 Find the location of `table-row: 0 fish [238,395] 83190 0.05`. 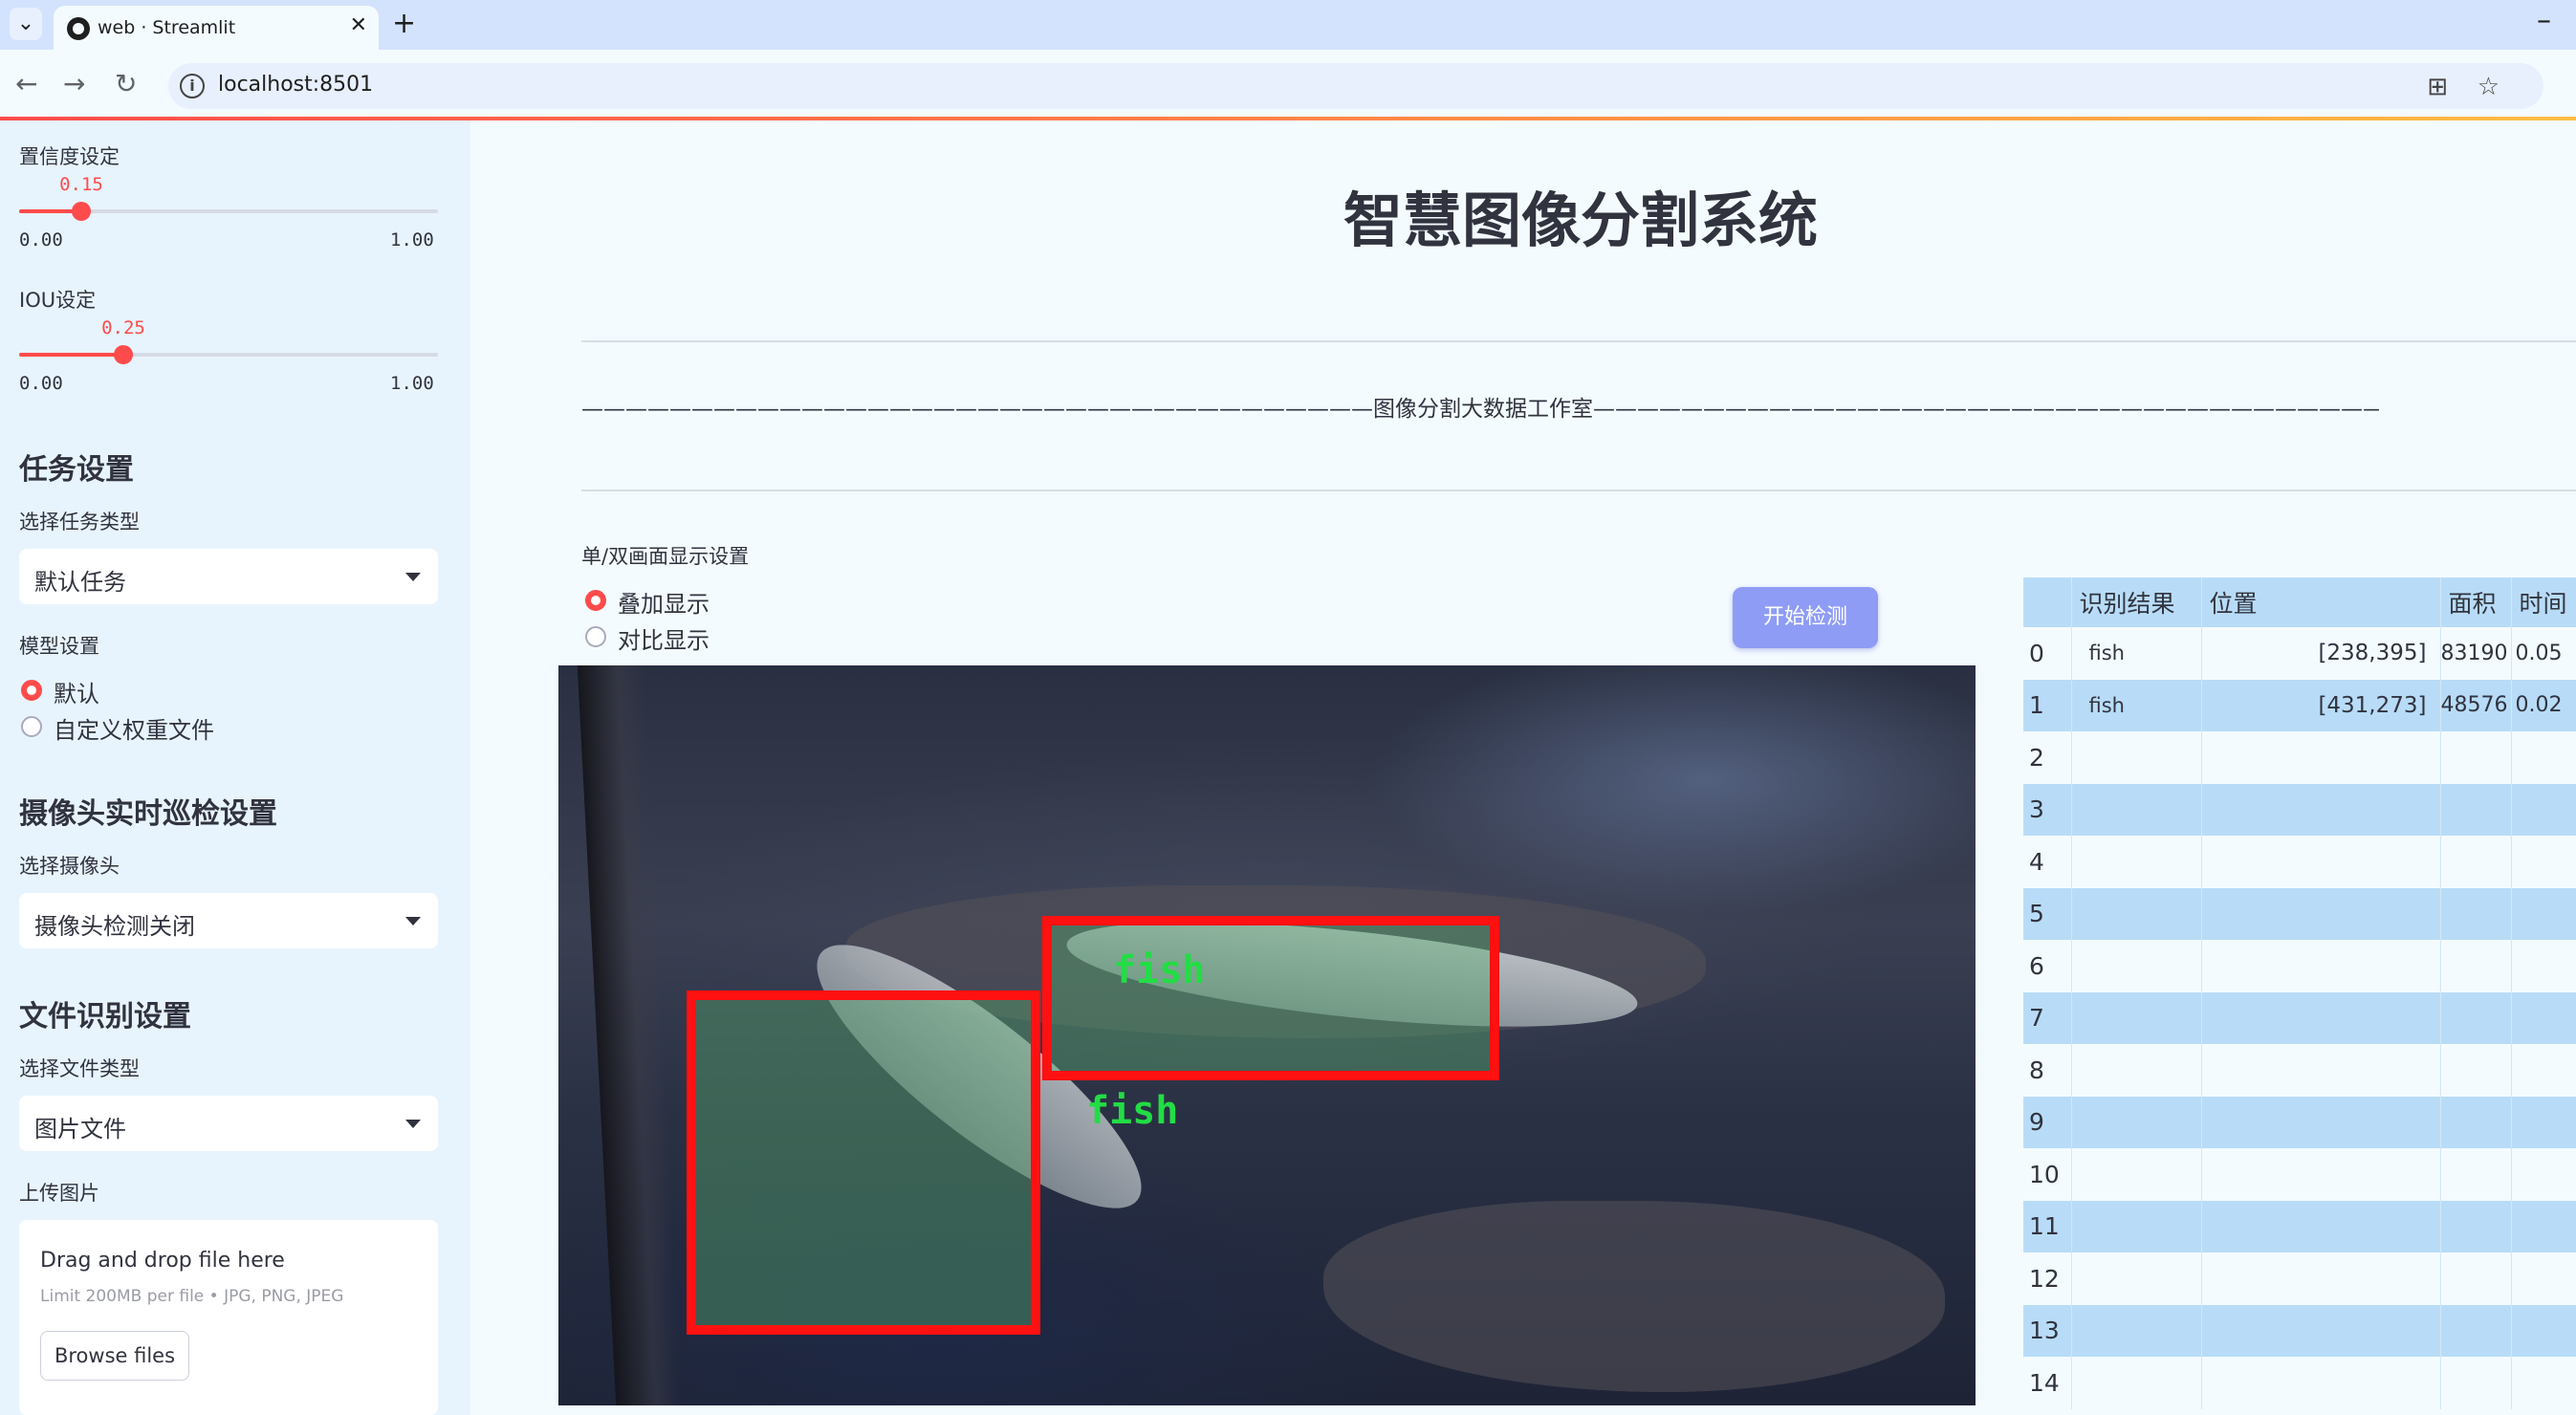

table-row: 0 fish [238,395] 83190 0.05 is located at coordinates (2299, 653).